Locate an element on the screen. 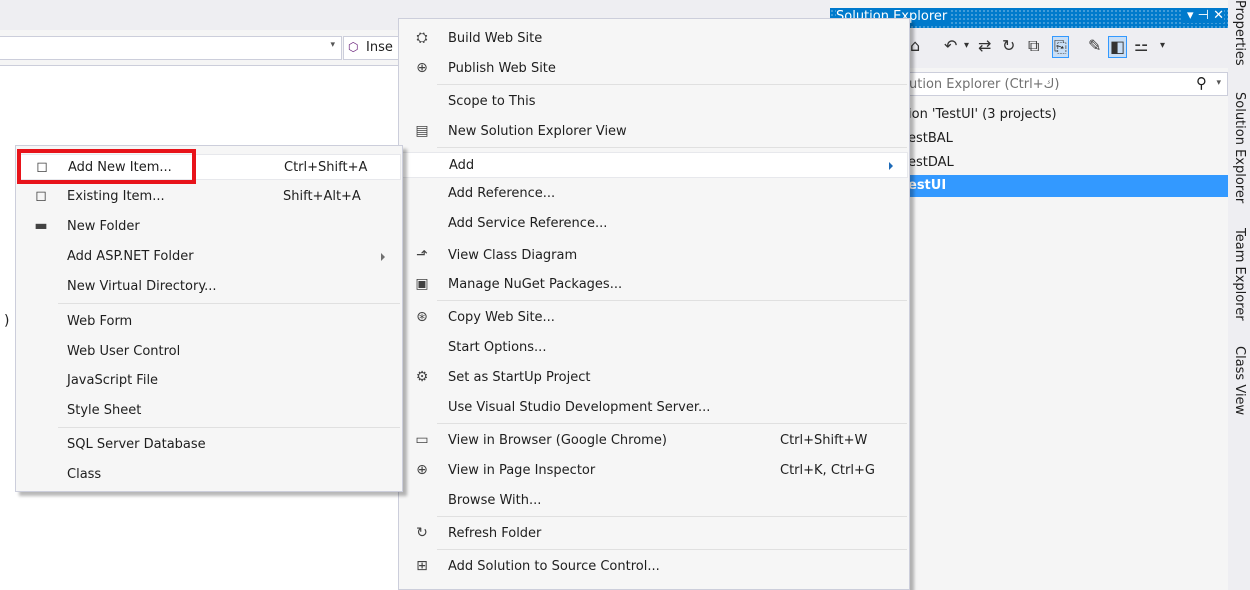  menu-item-label: Set as StartUp Project is located at coordinates (519, 377).